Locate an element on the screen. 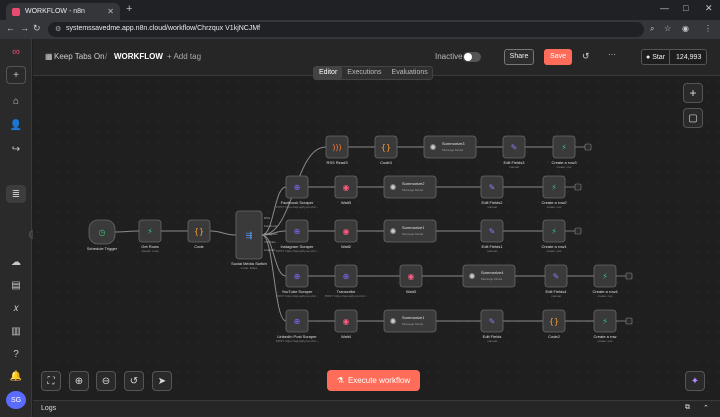 Image resolution: width=720 pixels, height=417 pixels. zoom-in-icon: ⊕ is located at coordinates (79, 381).